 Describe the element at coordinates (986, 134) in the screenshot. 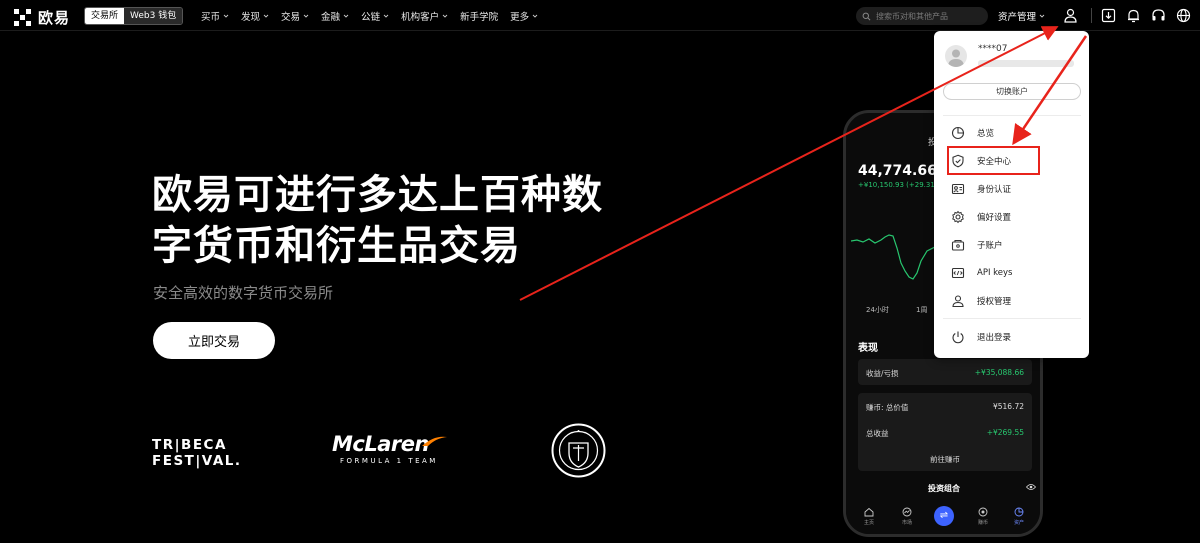

I see `menu-item-label: 总览` at that location.